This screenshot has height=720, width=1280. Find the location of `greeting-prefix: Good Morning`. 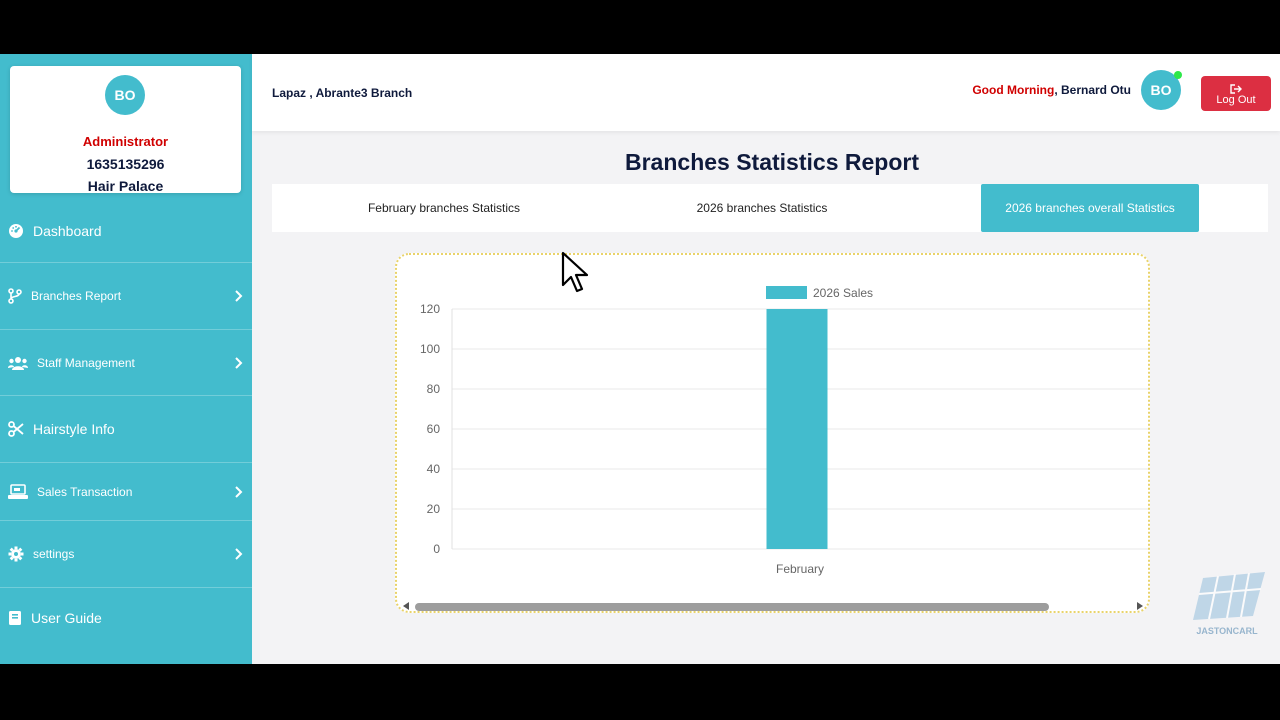

greeting-prefix: Good Morning is located at coordinates (1013, 90).